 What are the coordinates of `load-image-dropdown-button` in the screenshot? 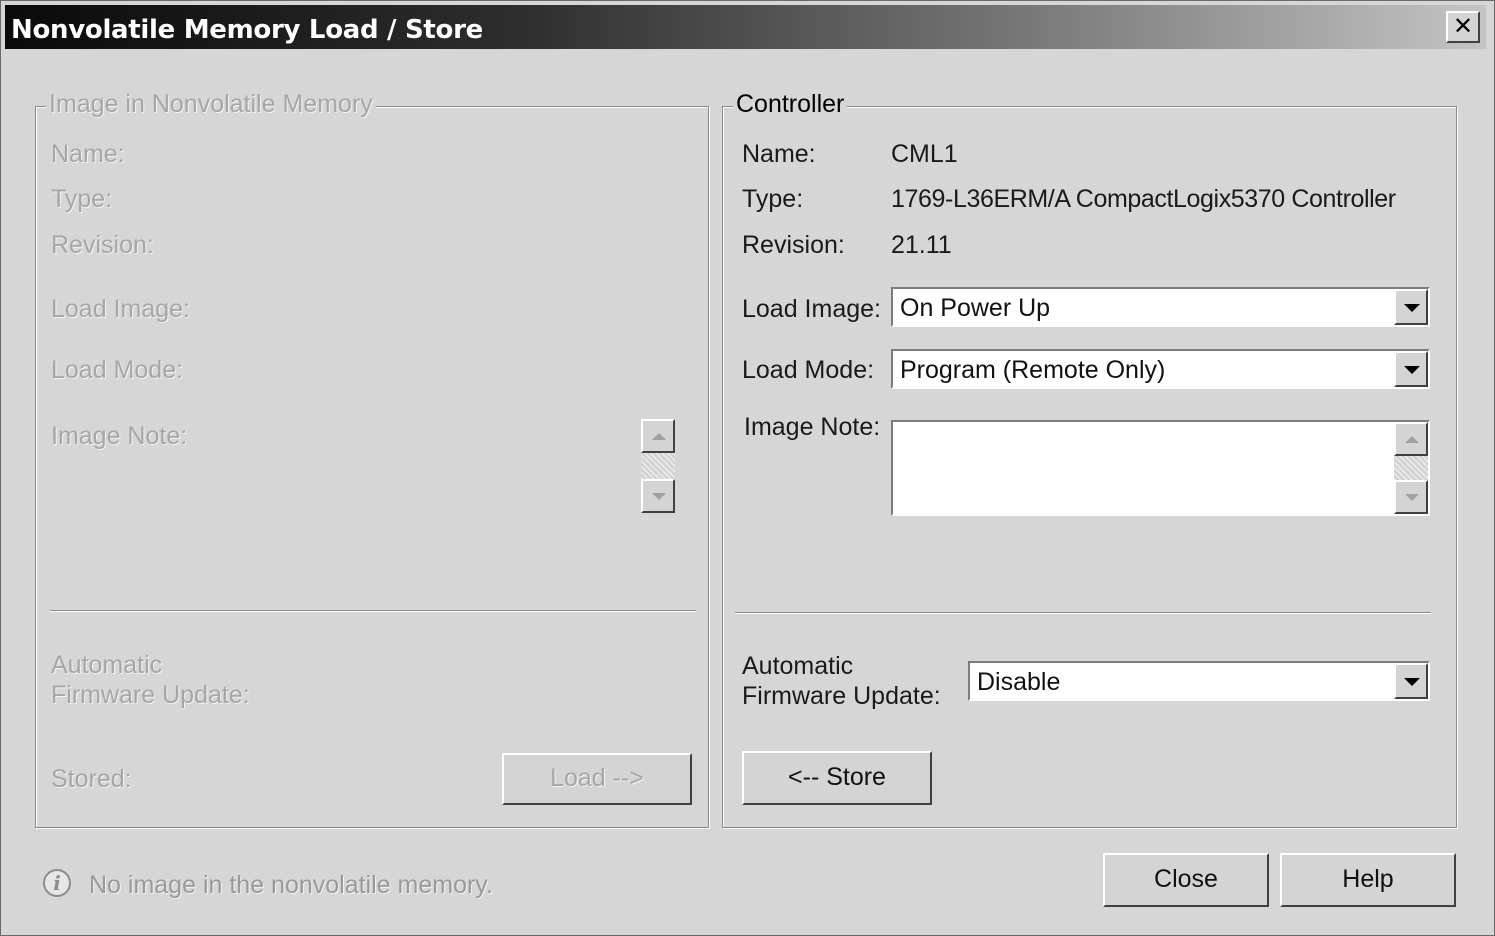 It's located at (1411, 307).